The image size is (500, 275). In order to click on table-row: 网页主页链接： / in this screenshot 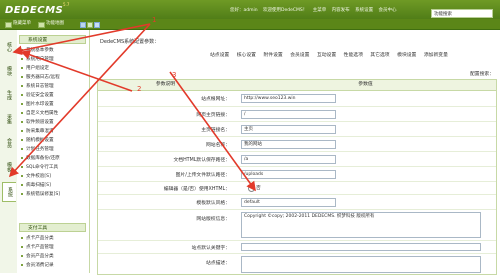, I will do `click(297, 114)`.